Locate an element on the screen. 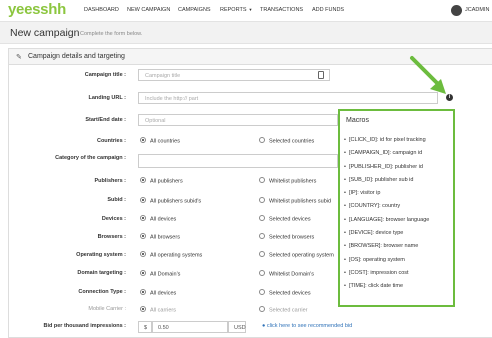 The width and height of the screenshot is (492, 338). carrier-selected-radio: Selected carrier is located at coordinates (283, 310).